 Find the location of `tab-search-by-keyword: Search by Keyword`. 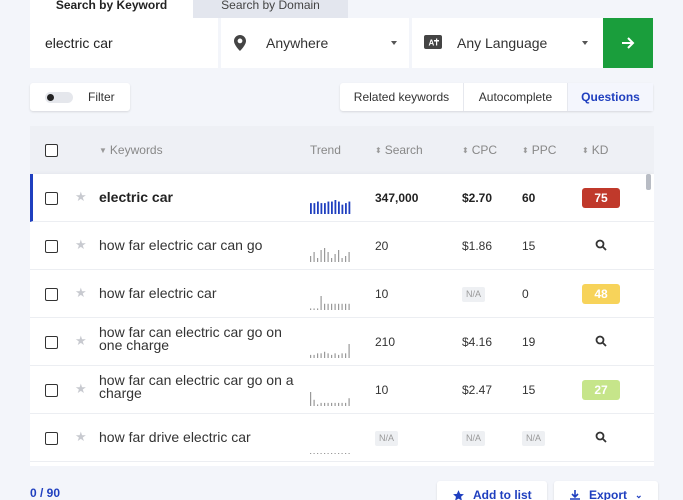

tab-search-by-keyword: Search by Keyword is located at coordinates (111, 9).